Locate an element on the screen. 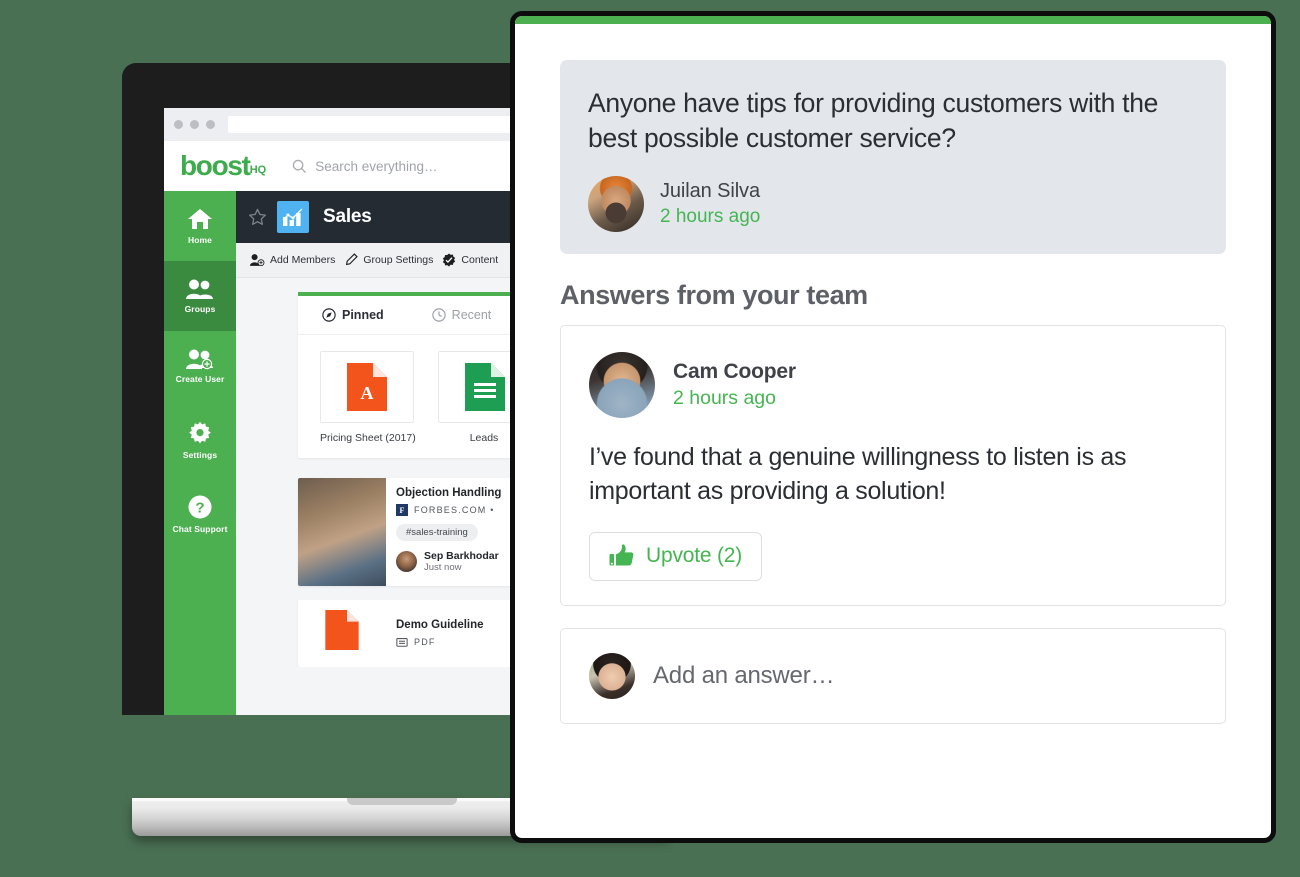 The width and height of the screenshot is (1300, 877). toolbar-group-settings: Group Settings is located at coordinates (388, 260).